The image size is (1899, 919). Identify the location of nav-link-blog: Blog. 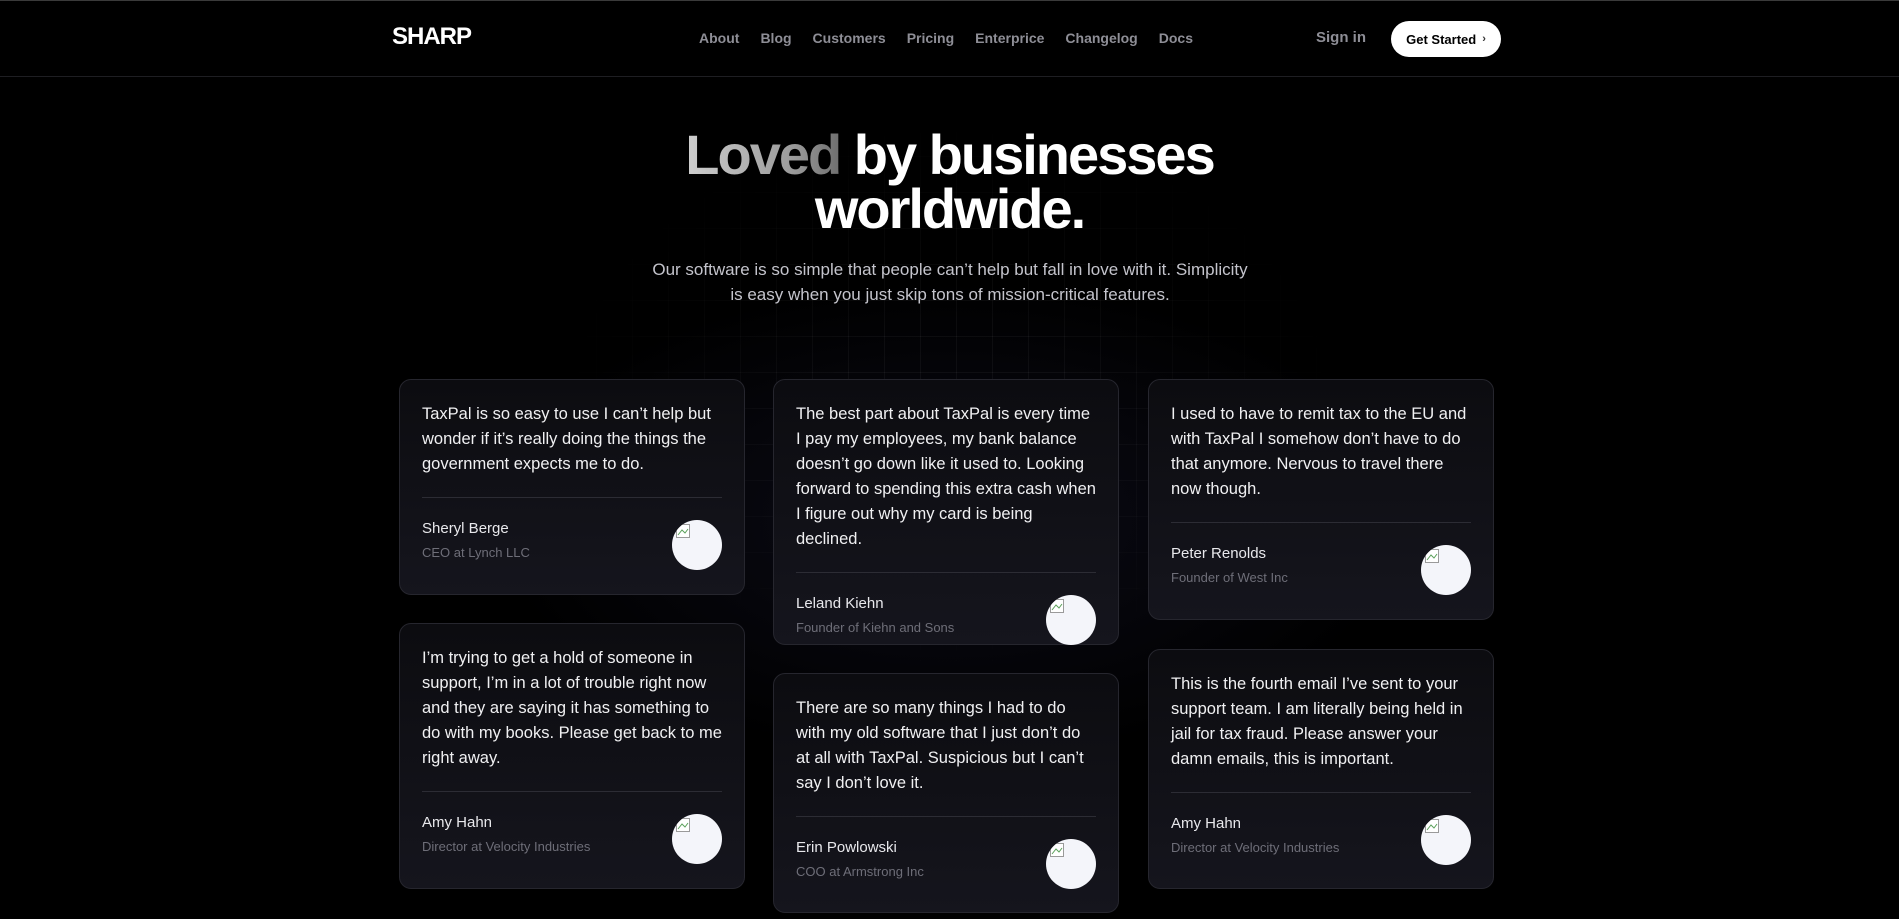
(775, 38).